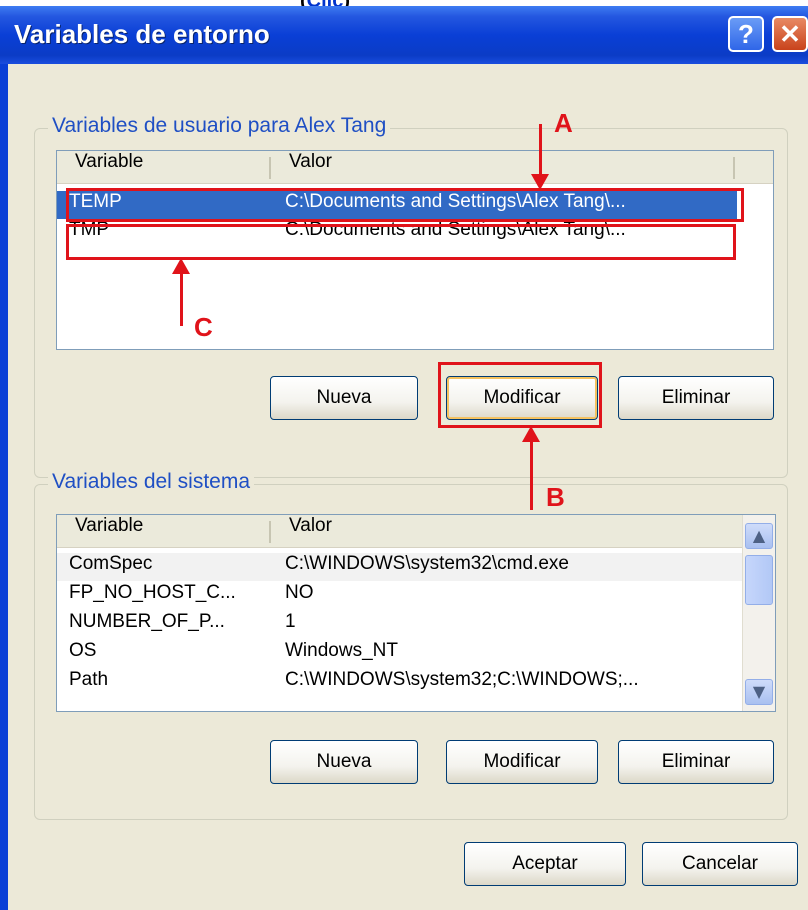 Image resolution: width=808 pixels, height=910 pixels. What do you see at coordinates (203, 327) in the screenshot?
I see `annotation-c-label: C` at bounding box center [203, 327].